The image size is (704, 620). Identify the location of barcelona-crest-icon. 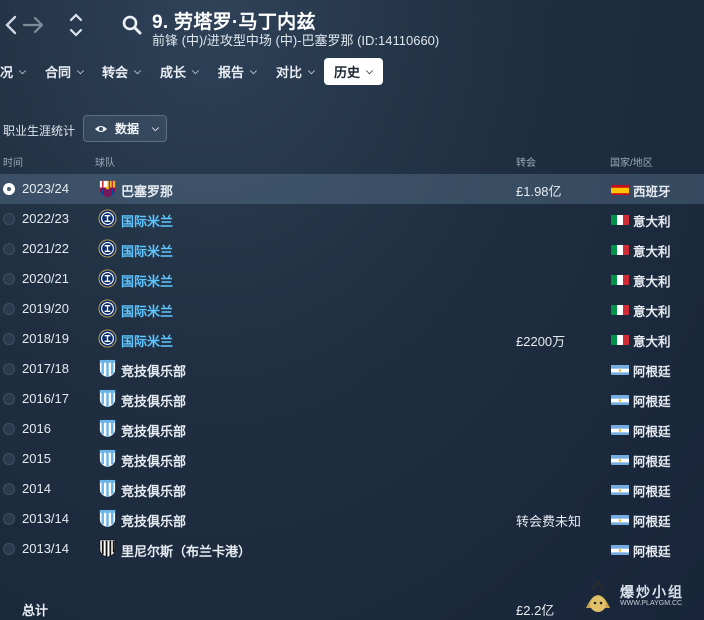
(107, 188).